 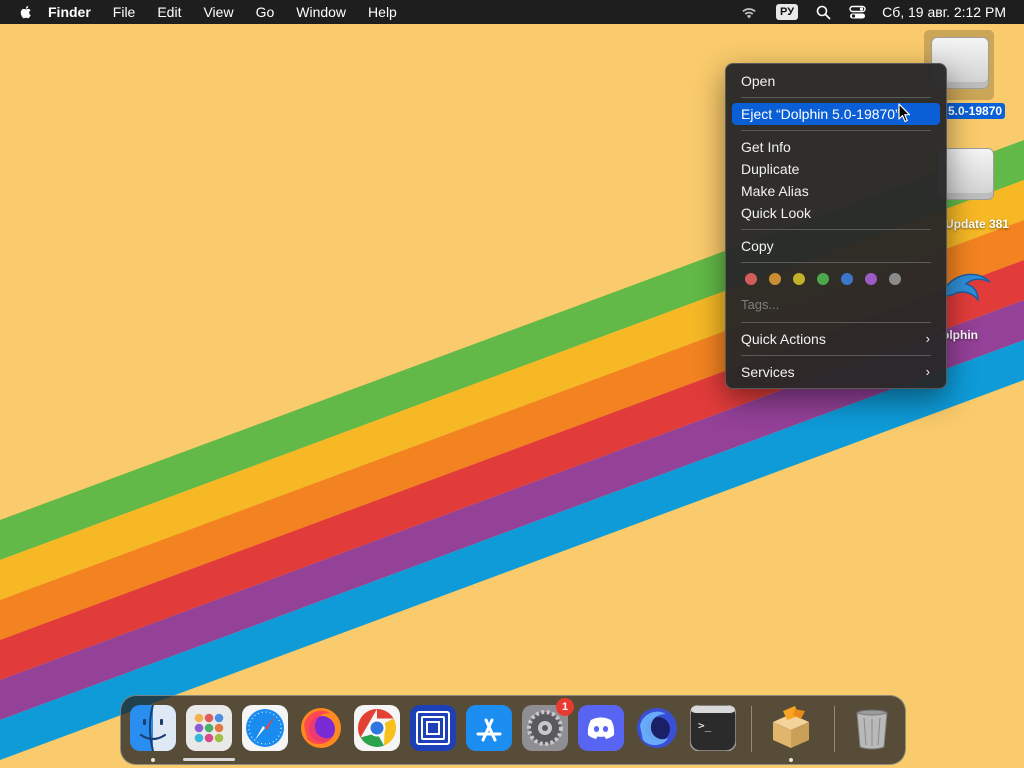 I want to click on tag-yellow-dot, so click(x=799, y=279).